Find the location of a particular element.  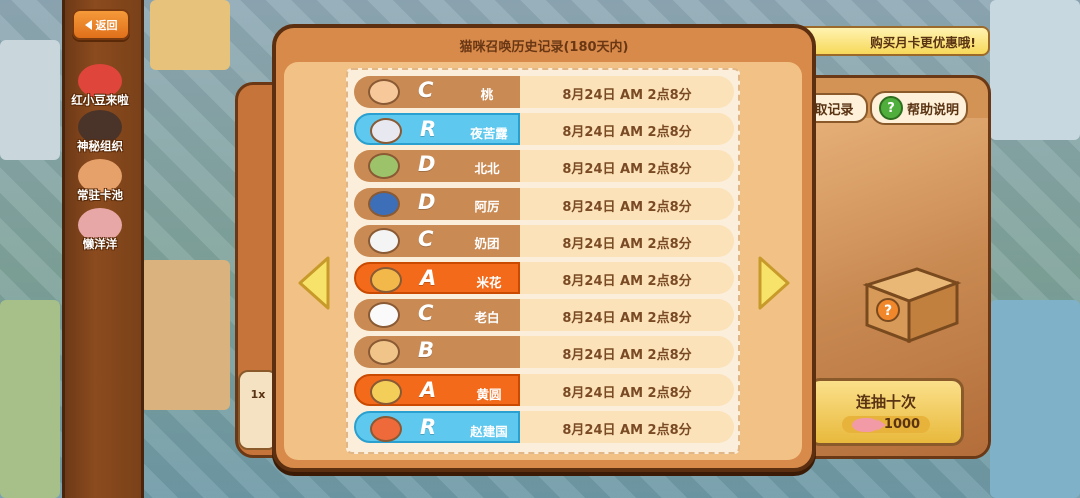

cat-name: 老白 is located at coordinates (487, 318).